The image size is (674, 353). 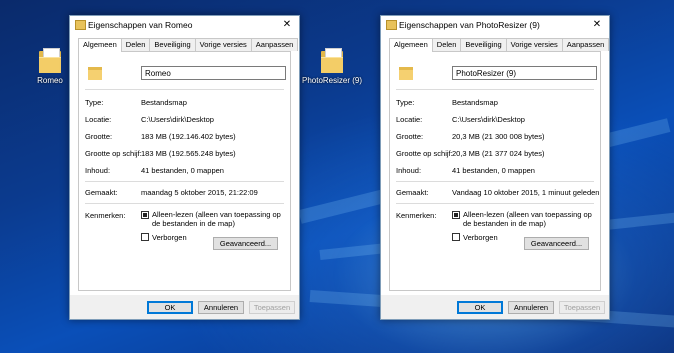 I want to click on title-bar: Eigenschappen van Romeo ✕, so click(x=184, y=25).